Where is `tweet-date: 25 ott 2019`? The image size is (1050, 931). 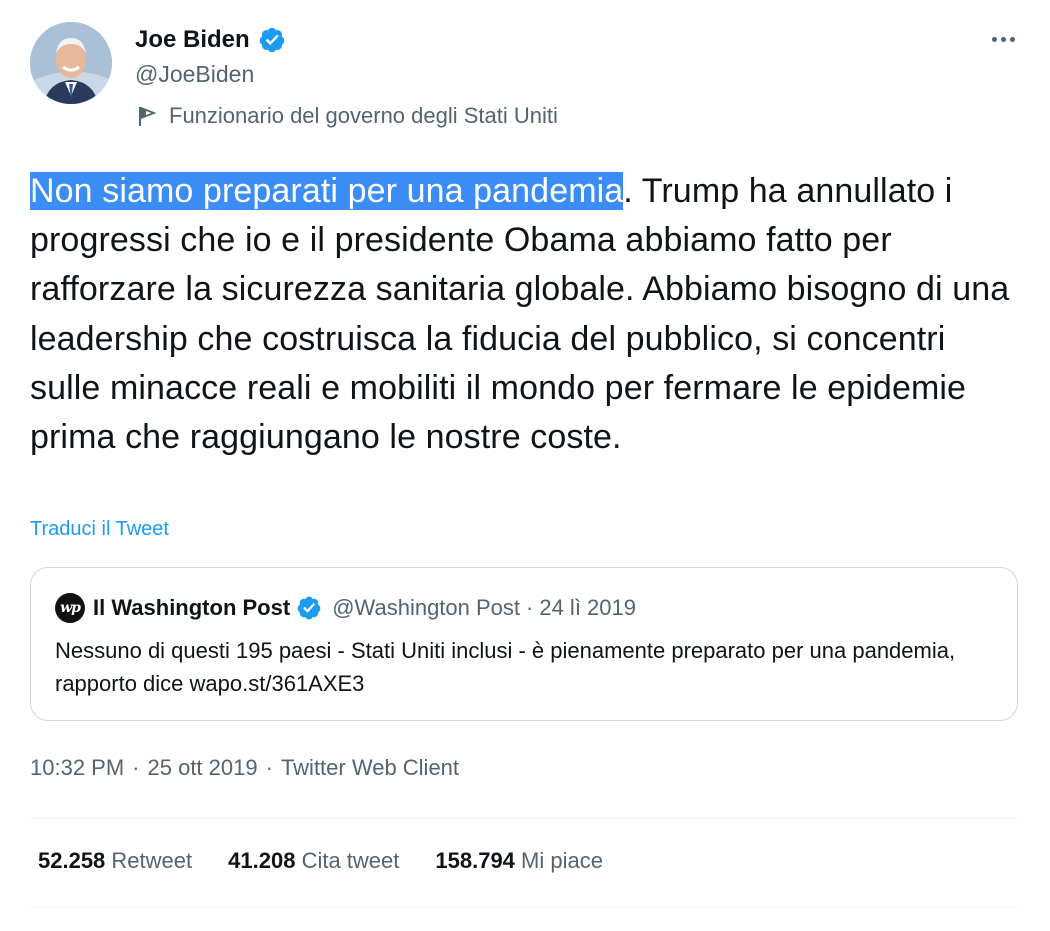
tweet-date: 25 ott 2019 is located at coordinates (203, 768).